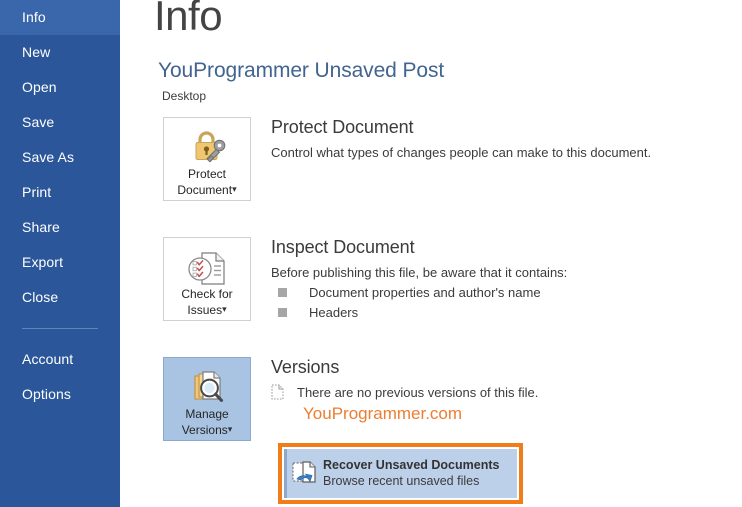 This screenshot has width=742, height=507. Describe the element at coordinates (207, 147) in the screenshot. I see `lock-key-icon` at that location.